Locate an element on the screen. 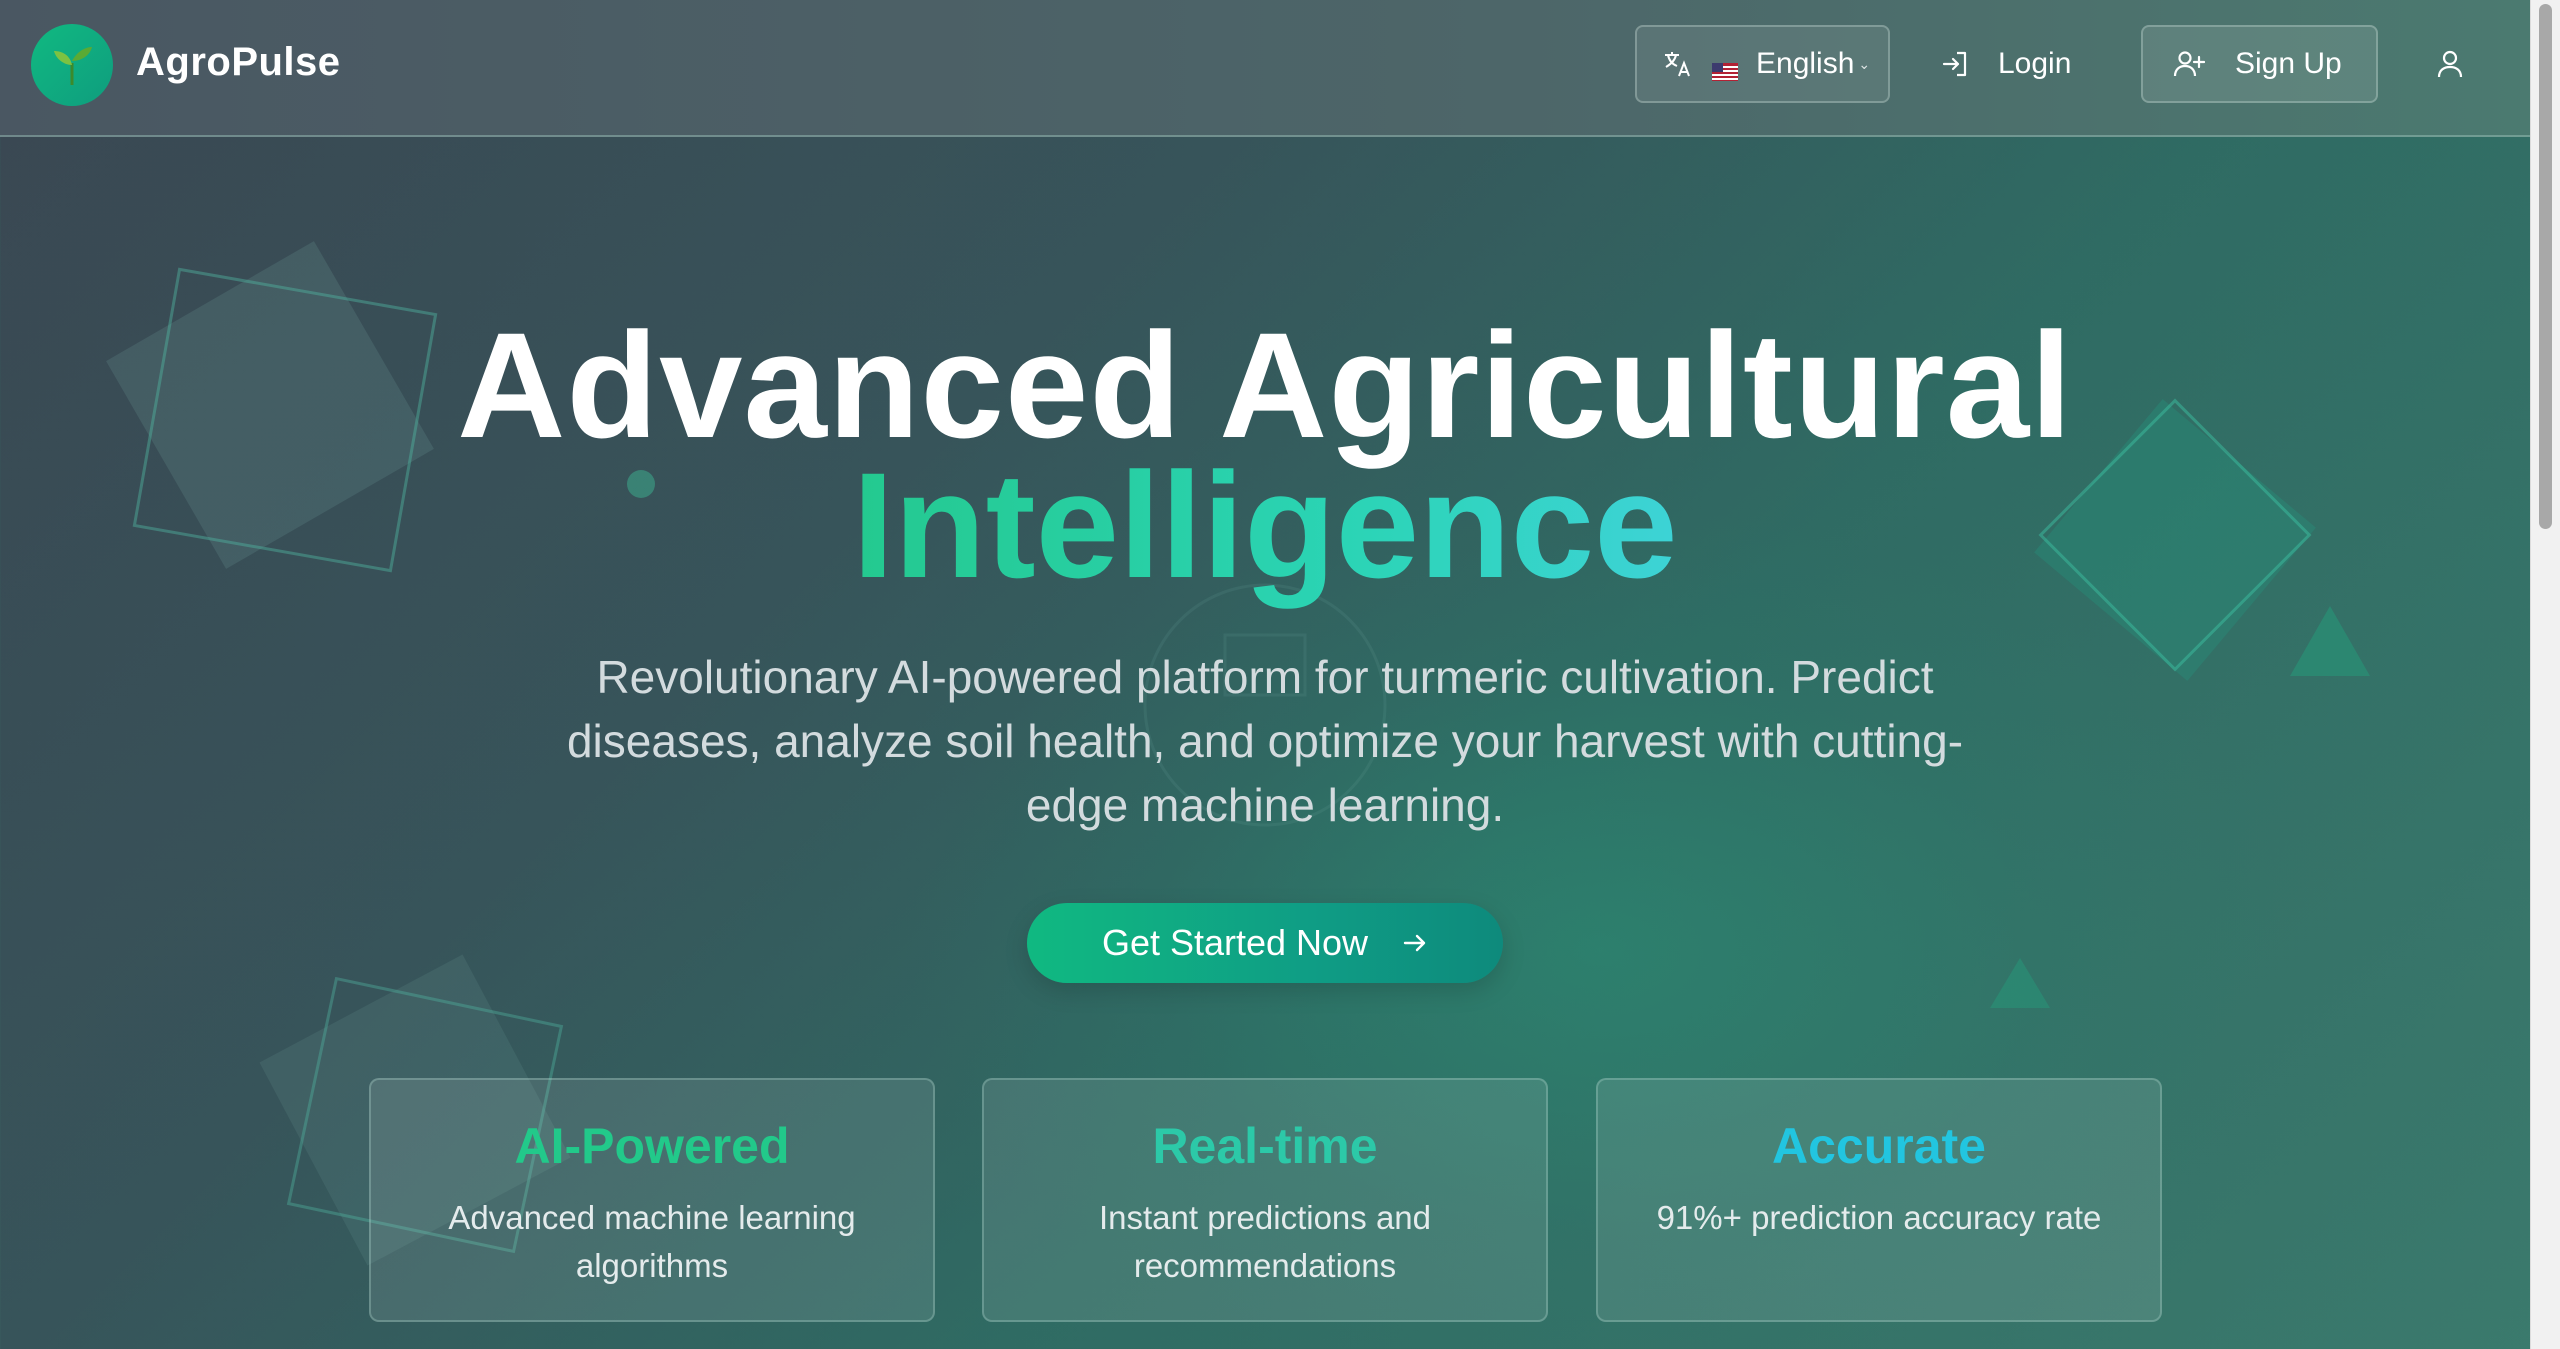 This screenshot has width=2560, height=1349. feature-title: AI-Powered is located at coordinates (652, 1146).